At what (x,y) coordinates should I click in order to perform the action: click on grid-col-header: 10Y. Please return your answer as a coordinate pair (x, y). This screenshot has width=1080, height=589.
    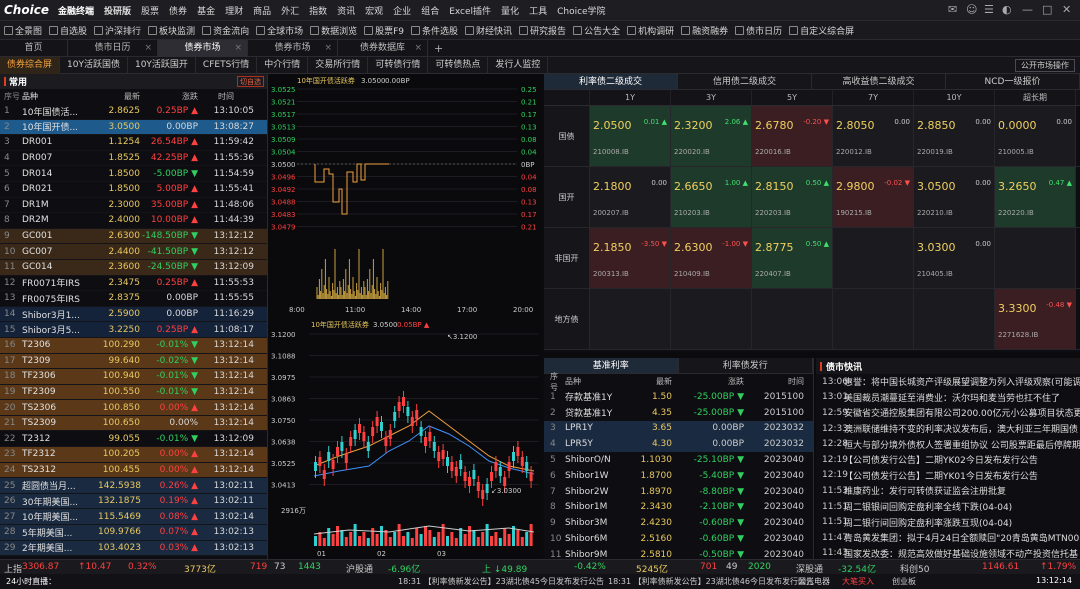
    Looking at the image, I should click on (954, 97).